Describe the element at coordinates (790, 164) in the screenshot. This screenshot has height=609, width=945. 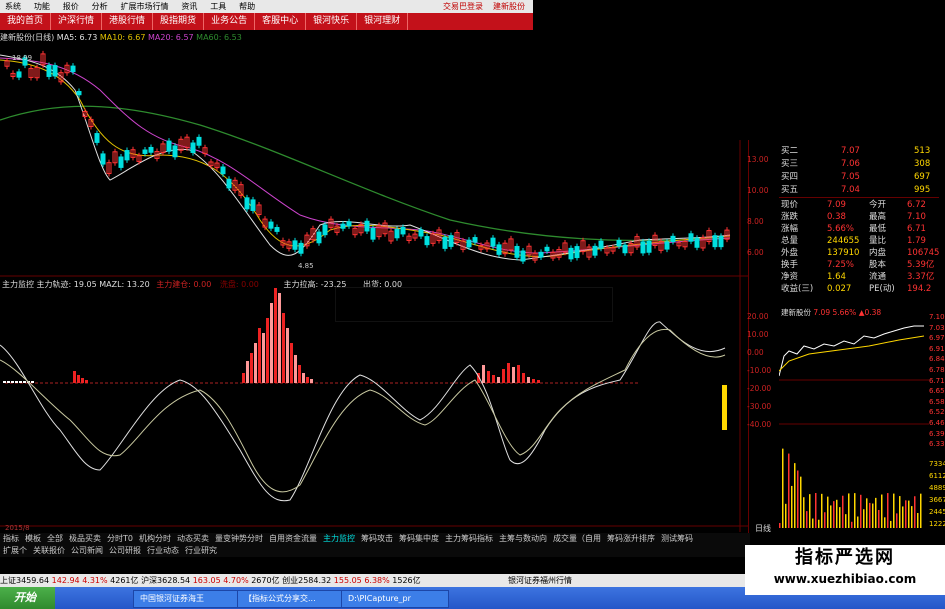
I see `buy3-label: 买三` at that location.